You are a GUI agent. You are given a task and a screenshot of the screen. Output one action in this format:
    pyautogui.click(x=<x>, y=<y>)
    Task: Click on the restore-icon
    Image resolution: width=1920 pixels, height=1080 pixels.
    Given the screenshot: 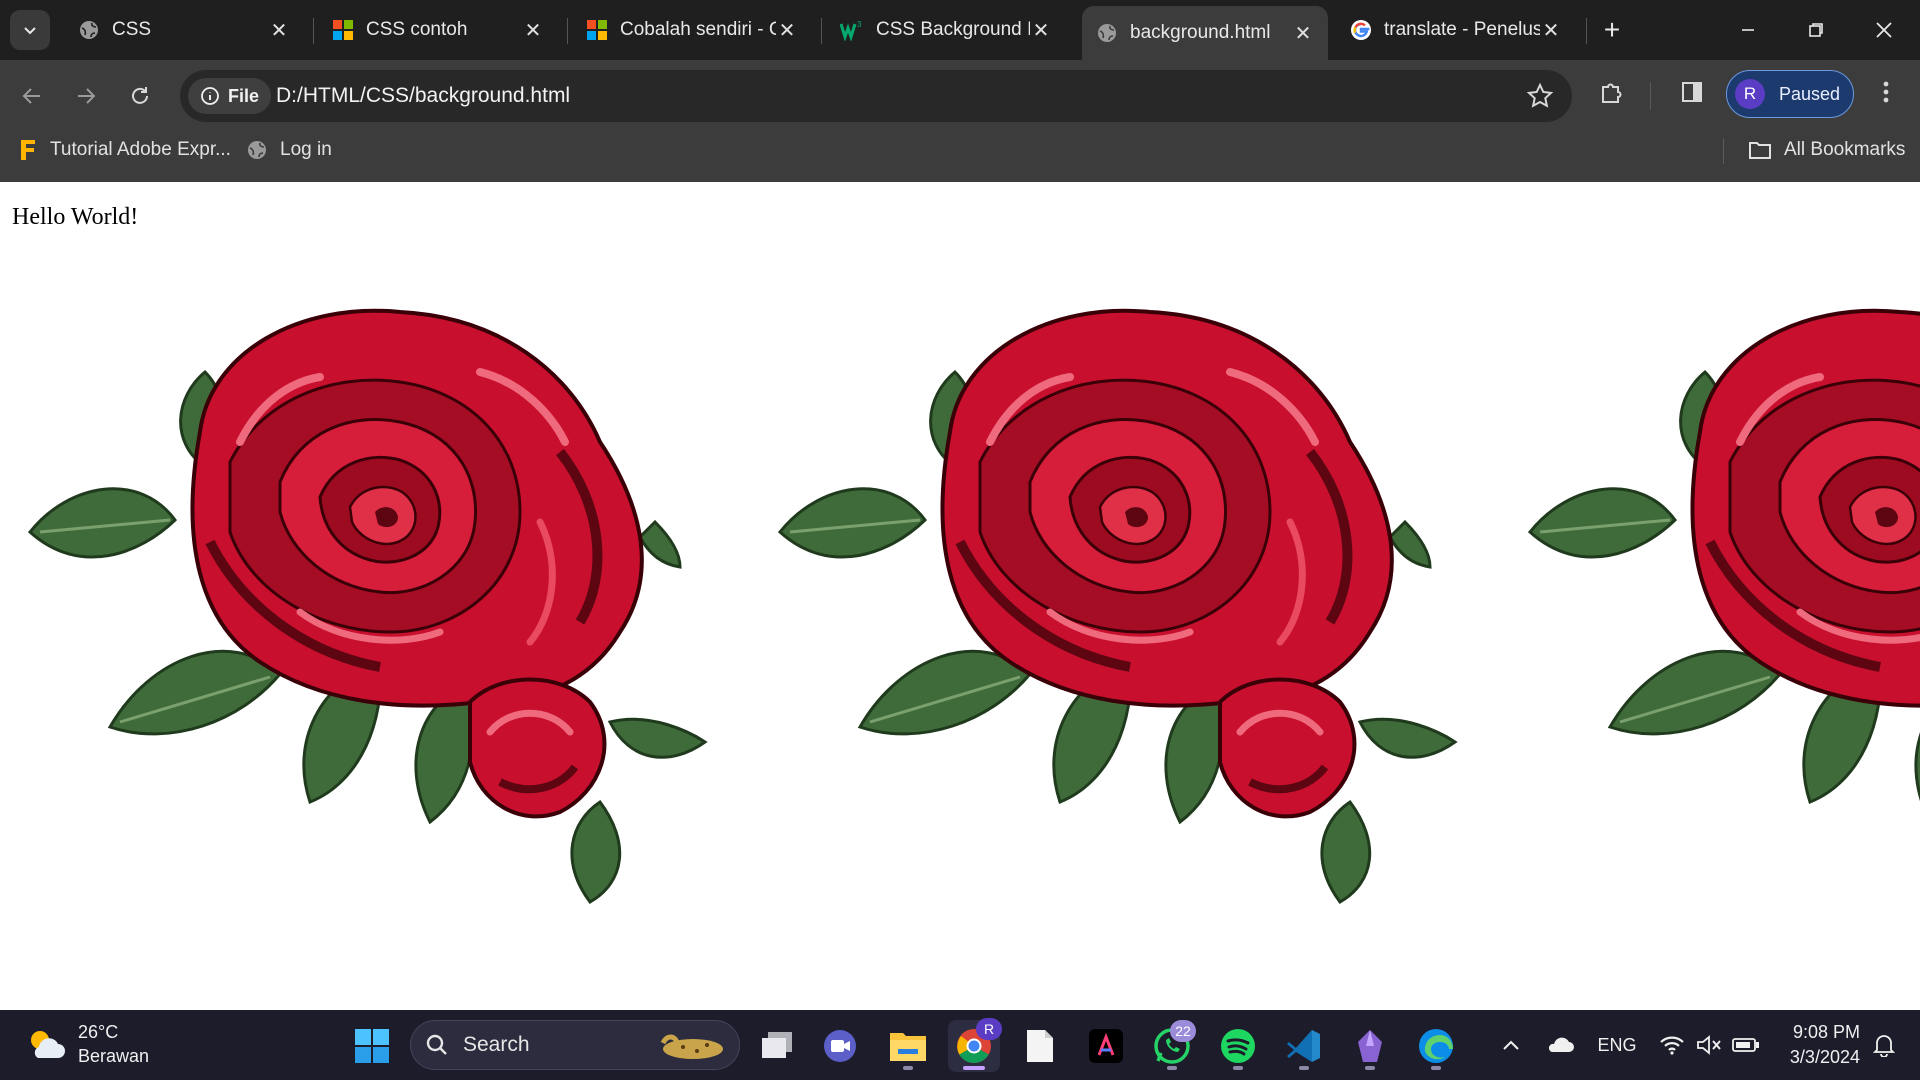 What is the action you would take?
    pyautogui.click(x=1816, y=30)
    